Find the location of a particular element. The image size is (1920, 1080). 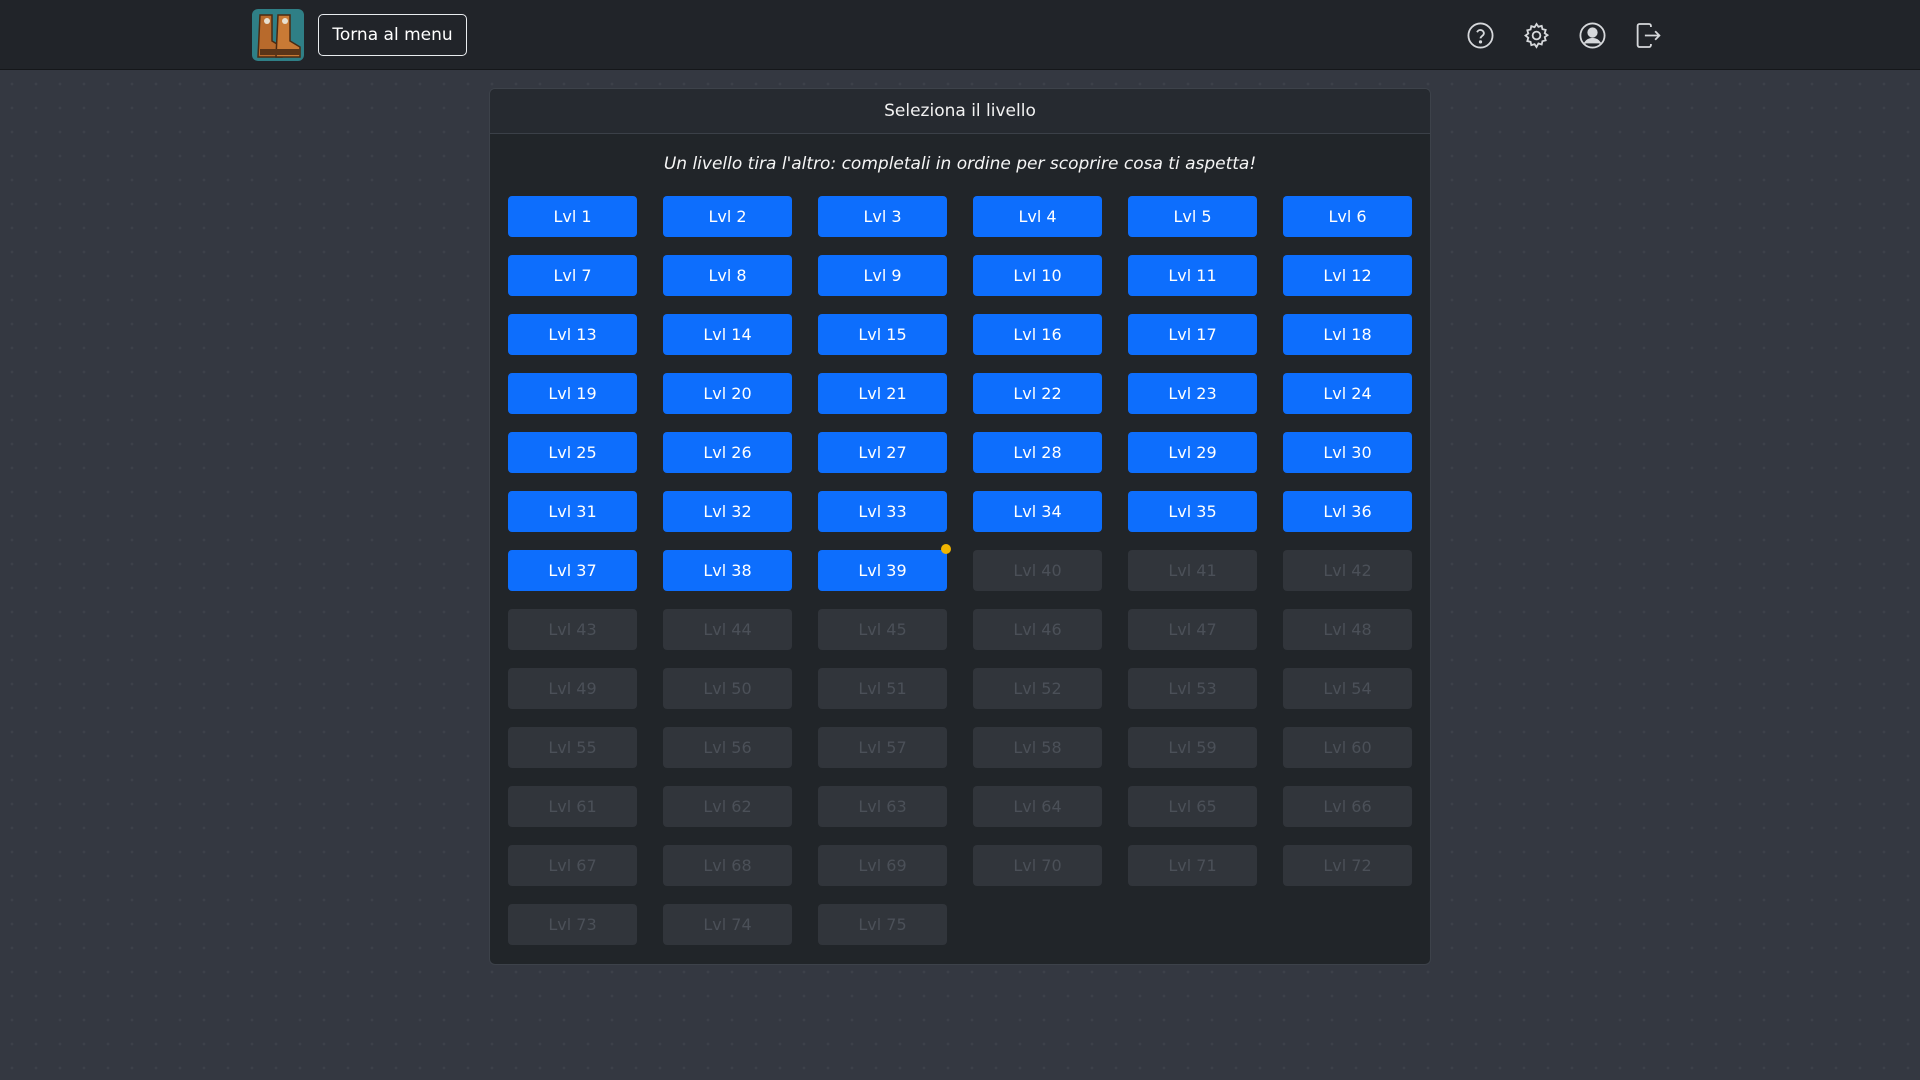

level-button-36: Lvl 36 is located at coordinates (1347, 511).